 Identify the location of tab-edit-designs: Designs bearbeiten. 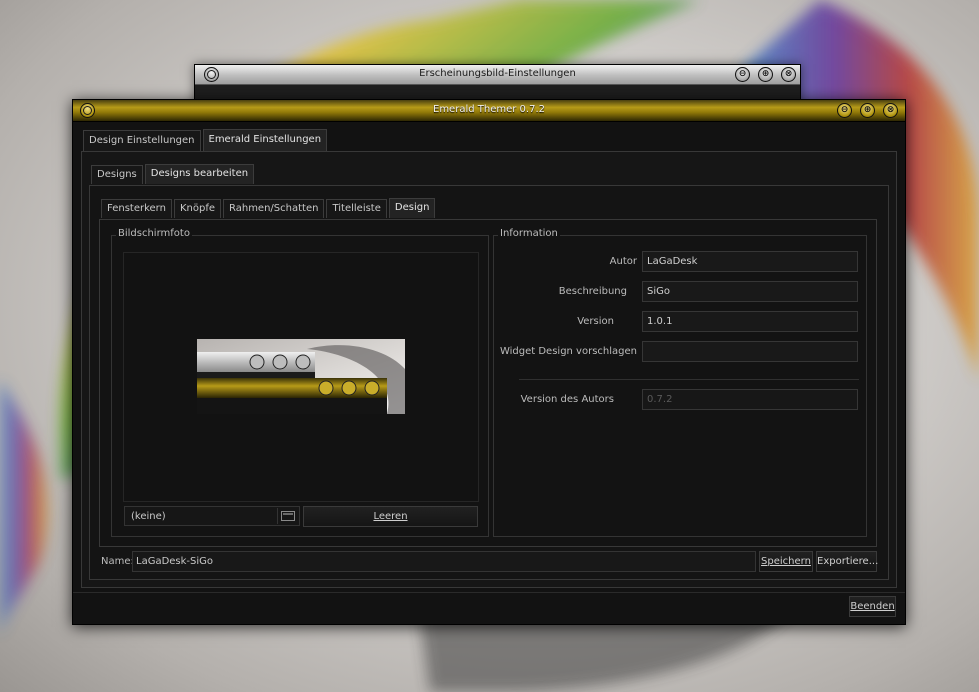
(199, 174).